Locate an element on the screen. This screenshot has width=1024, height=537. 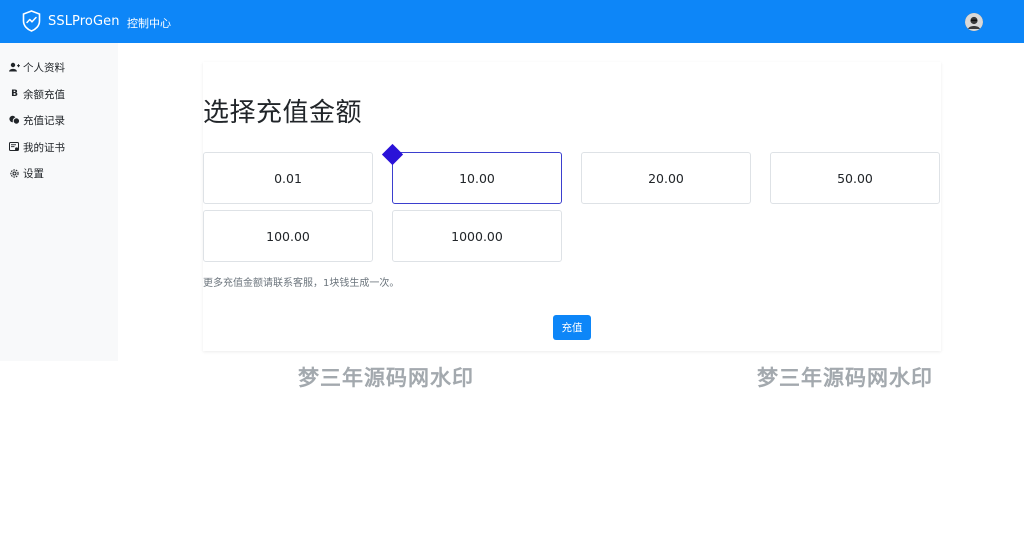
sidebar-item-settings: 设置 is located at coordinates (26, 173).